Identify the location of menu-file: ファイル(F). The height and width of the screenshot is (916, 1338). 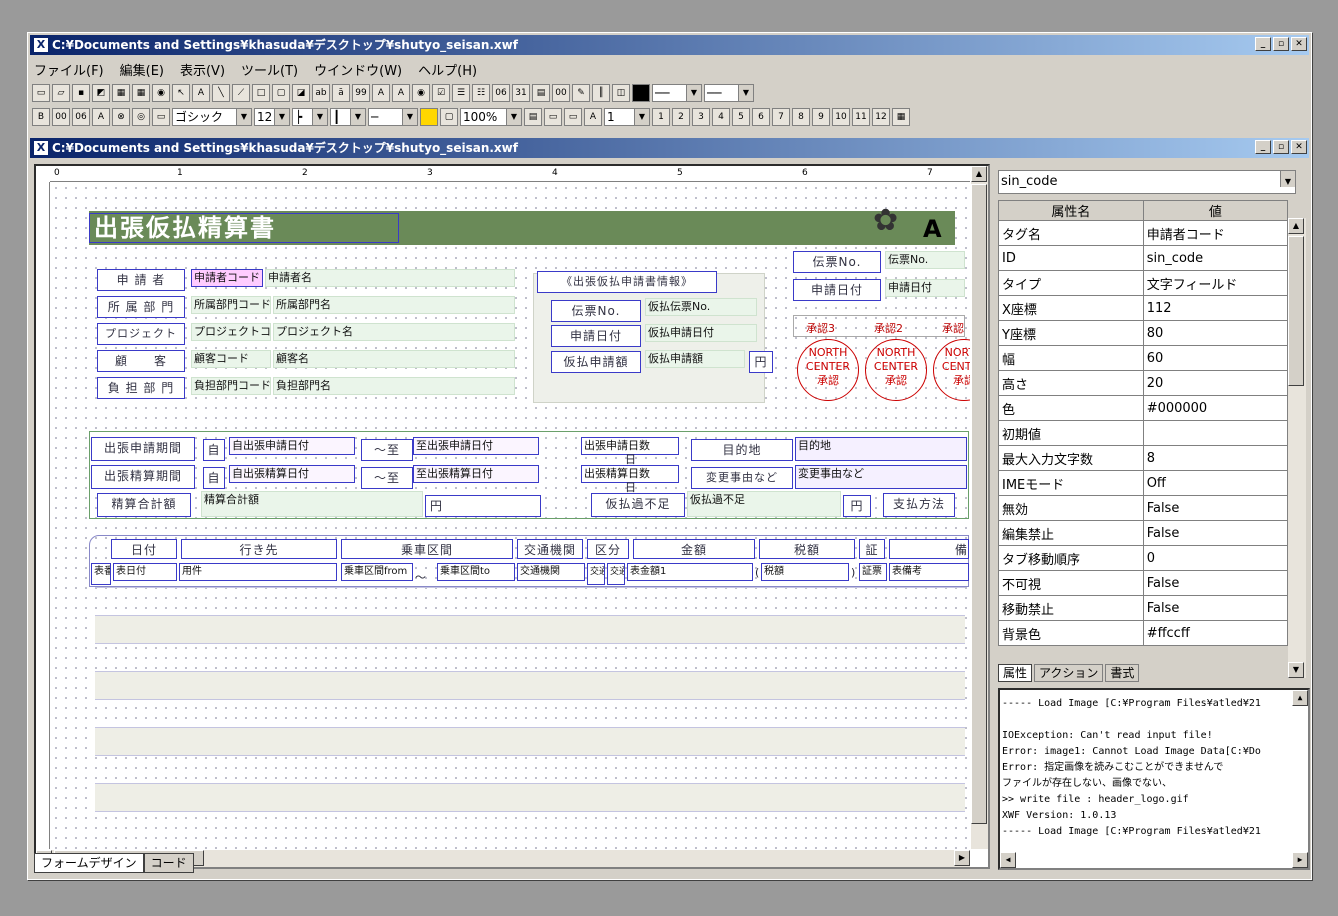
(69, 69).